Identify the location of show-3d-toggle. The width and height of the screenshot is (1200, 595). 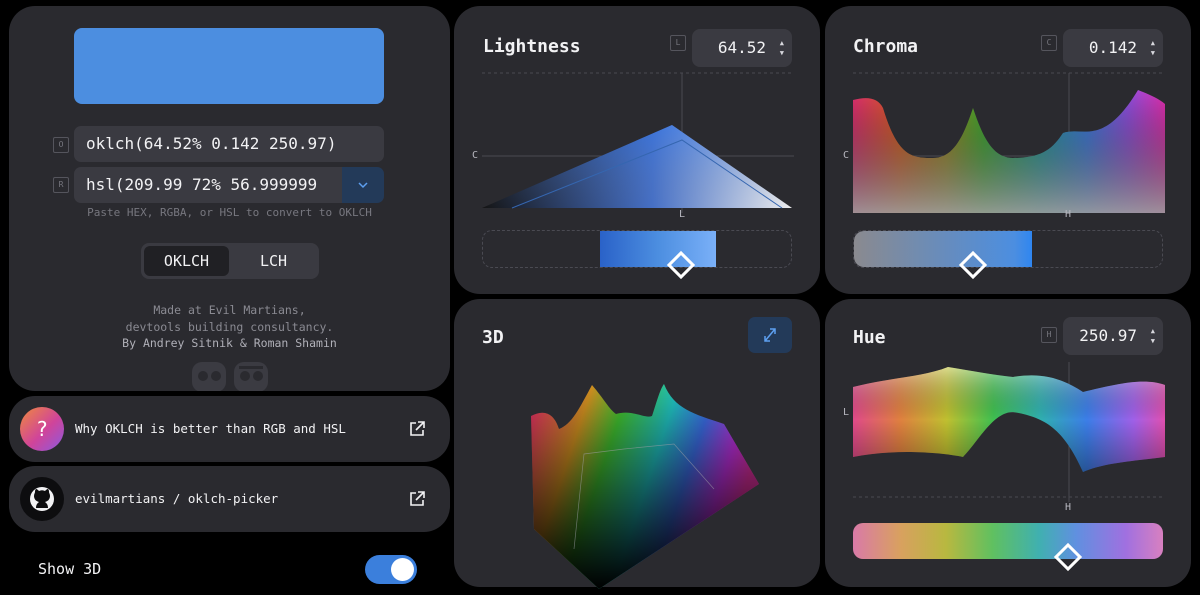
(391, 569).